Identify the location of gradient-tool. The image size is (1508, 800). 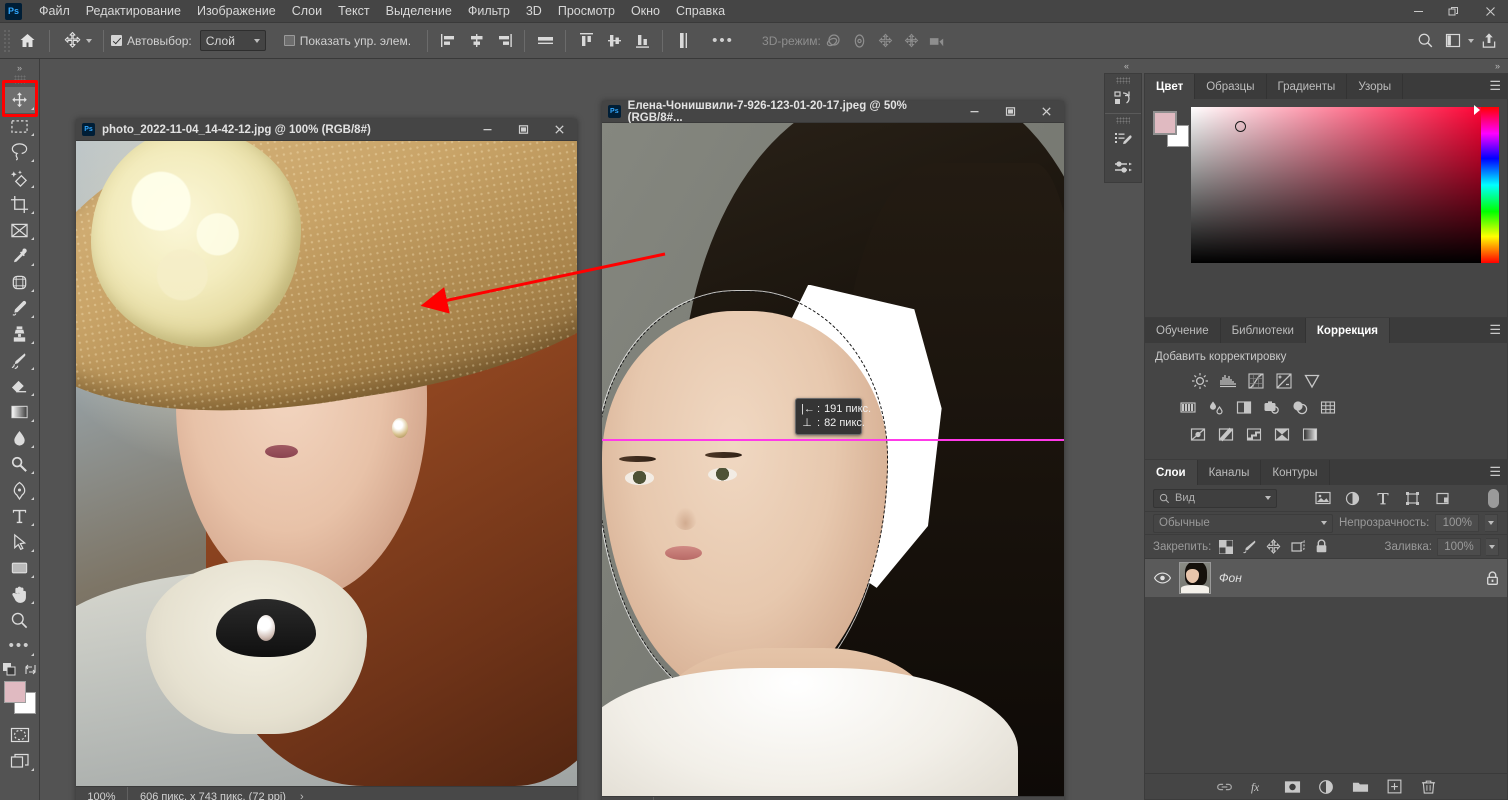
(20, 412).